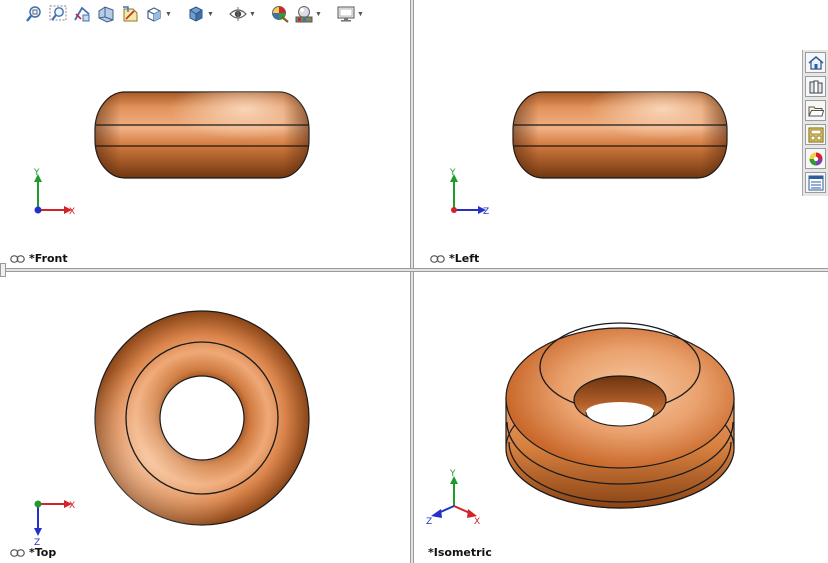  What do you see at coordinates (210, 14) in the screenshot?
I see `display-style-dropdown-caret: ▼` at bounding box center [210, 14].